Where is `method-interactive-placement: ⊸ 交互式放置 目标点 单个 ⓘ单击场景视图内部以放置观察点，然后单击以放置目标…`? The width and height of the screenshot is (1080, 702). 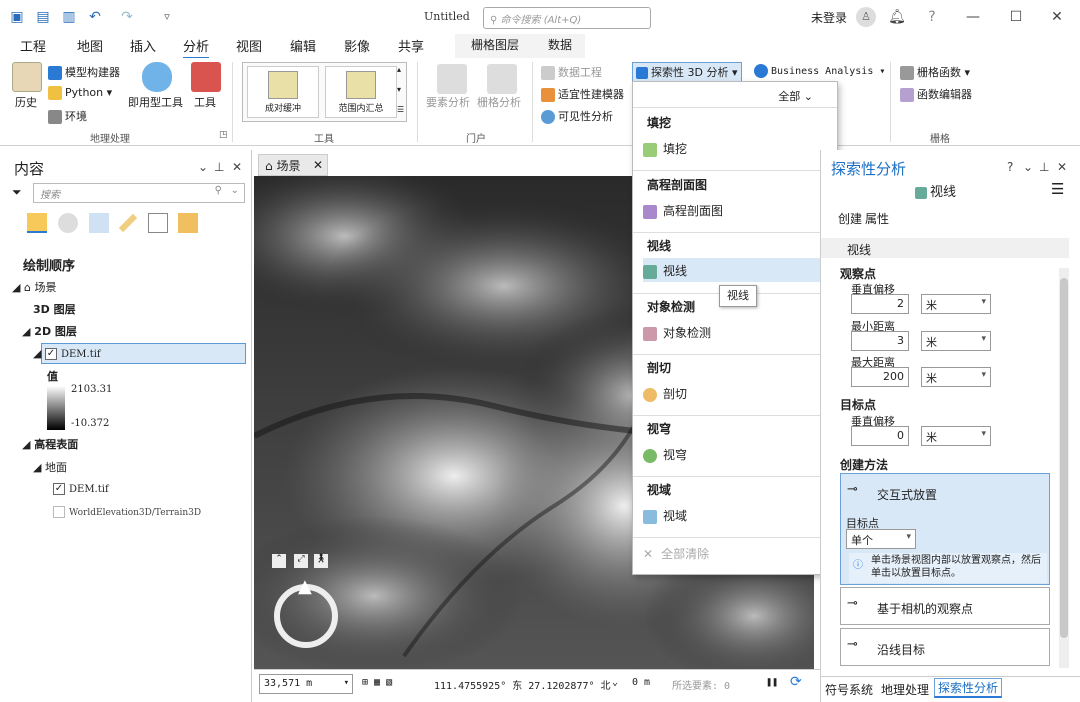 method-interactive-placement: ⊸ 交互式放置 目标点 单个 ⓘ单击场景视图内部以放置观察点，然后单击以放置目标… is located at coordinates (945, 529).